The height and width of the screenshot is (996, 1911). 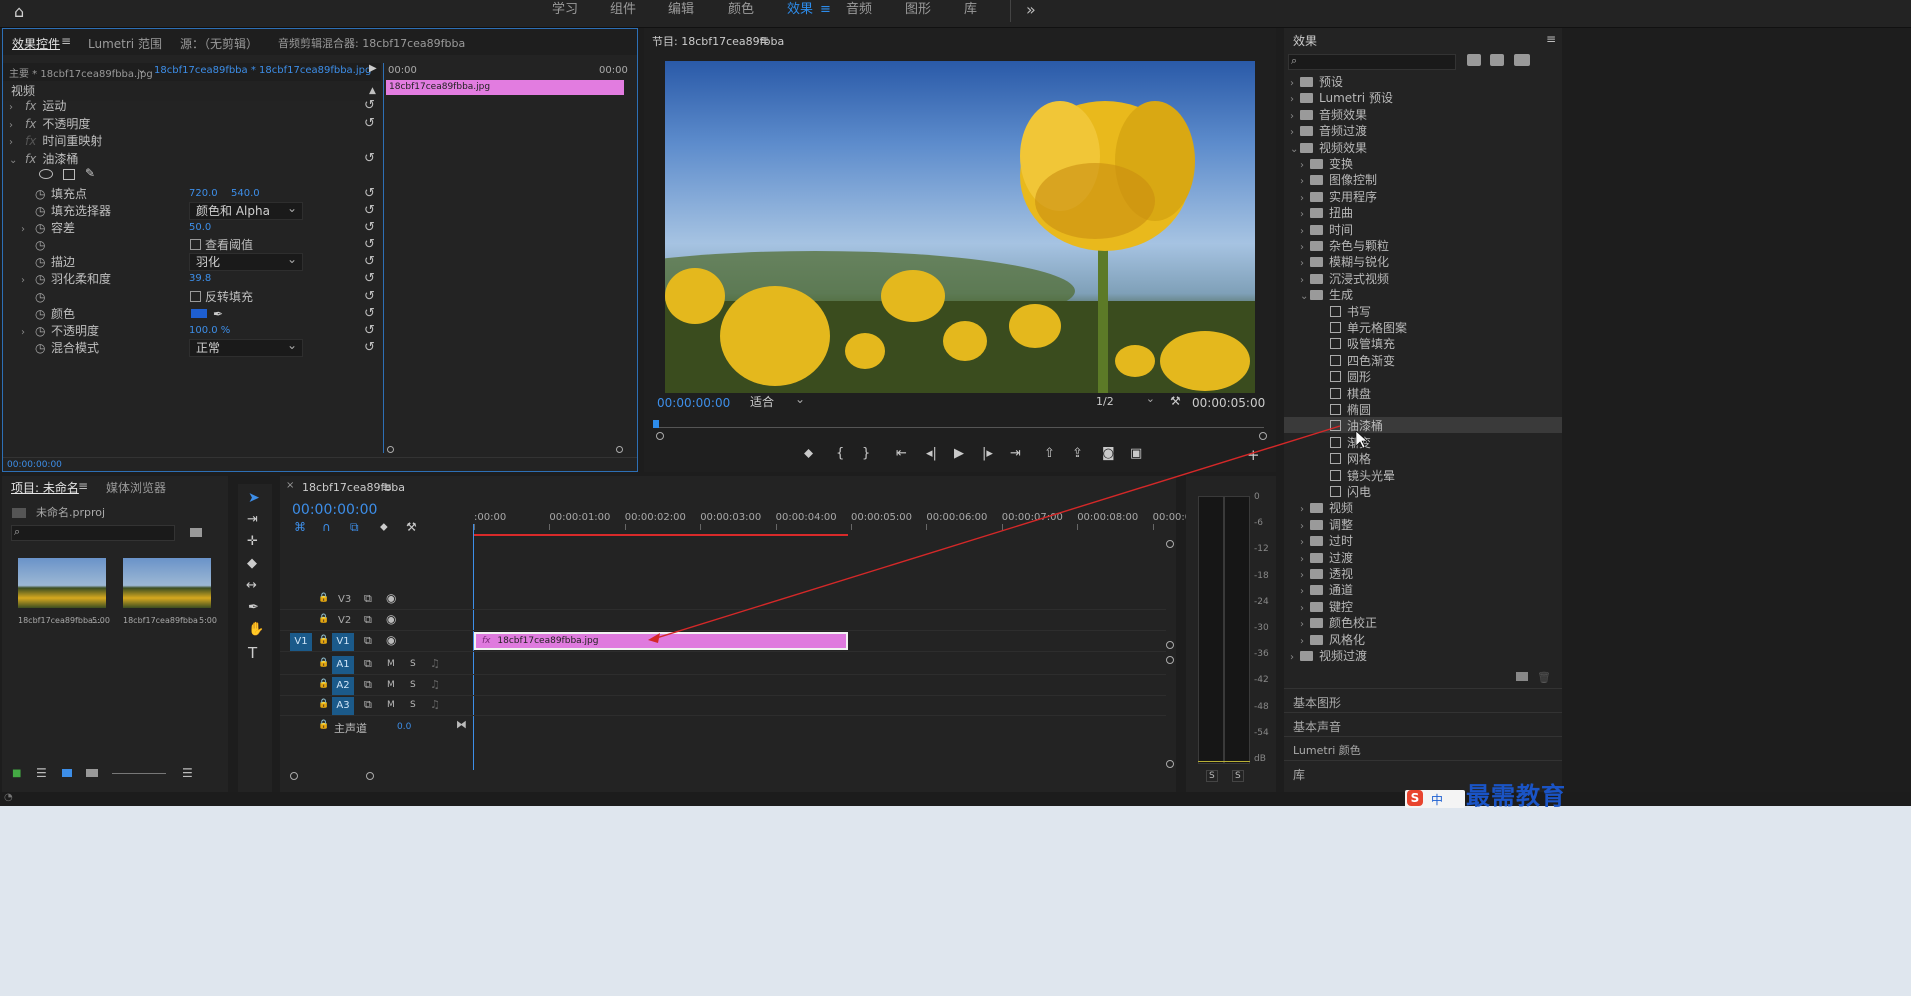 I want to click on drag-arrow-line, so click(x=995, y=533).